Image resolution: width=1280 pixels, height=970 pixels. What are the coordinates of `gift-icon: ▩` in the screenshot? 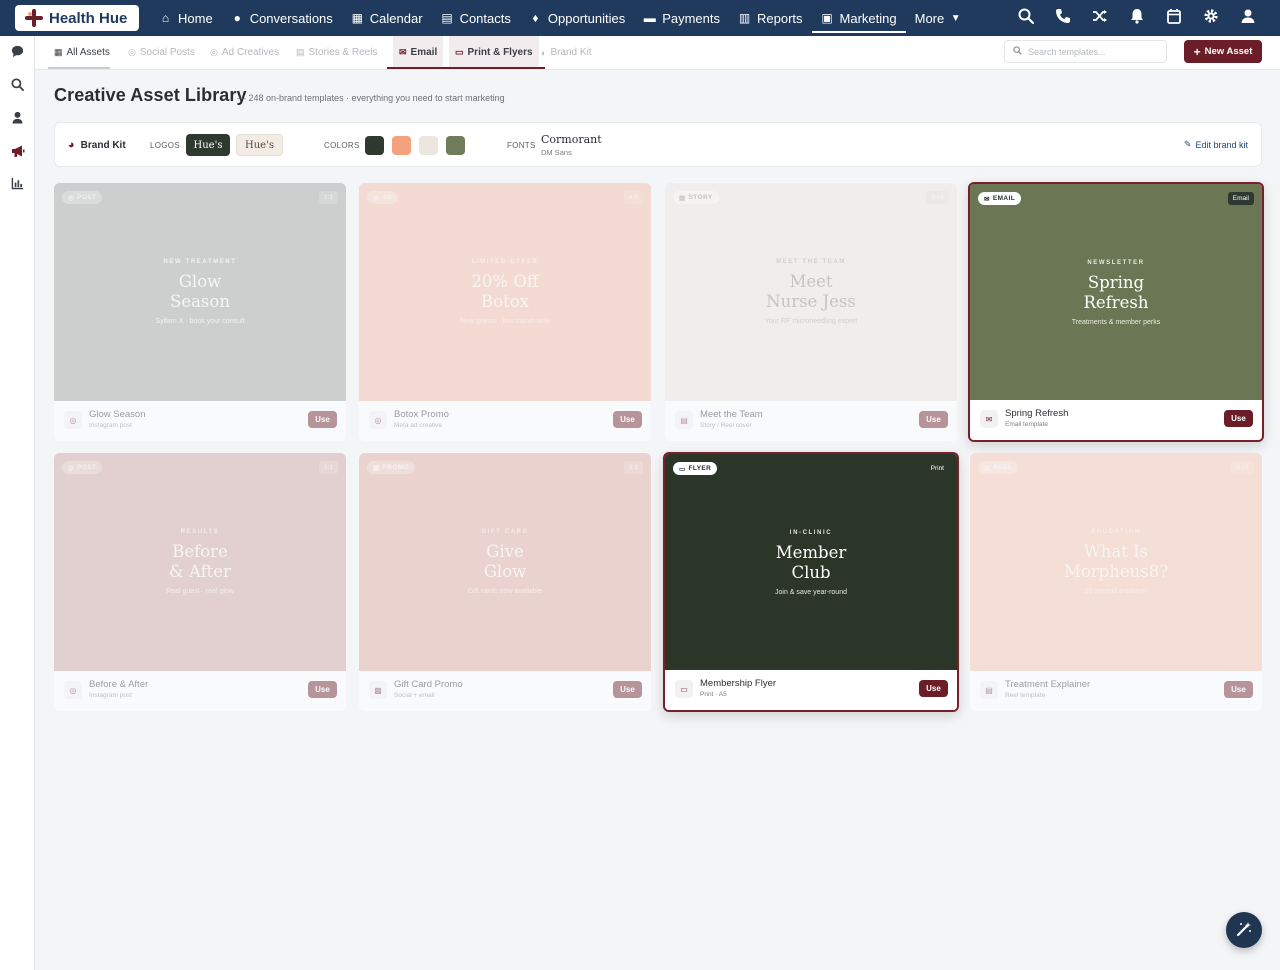 It's located at (376, 468).